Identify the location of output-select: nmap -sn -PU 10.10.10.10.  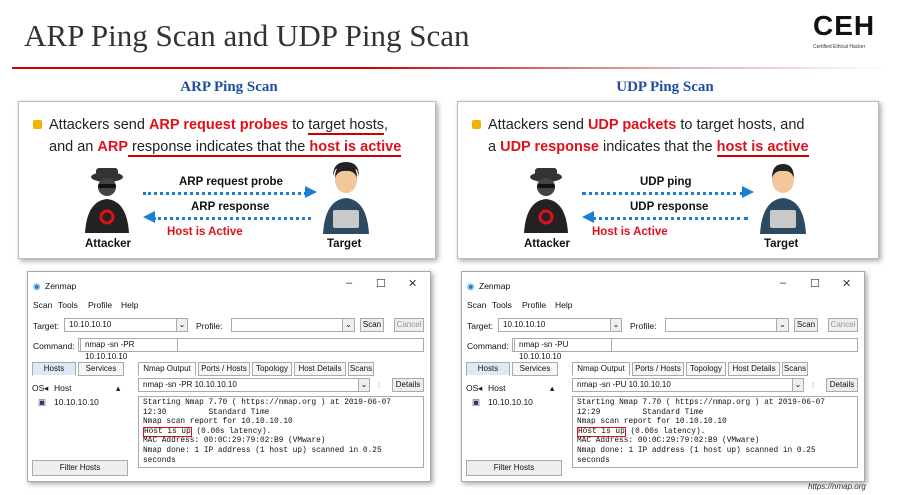
(688, 385).